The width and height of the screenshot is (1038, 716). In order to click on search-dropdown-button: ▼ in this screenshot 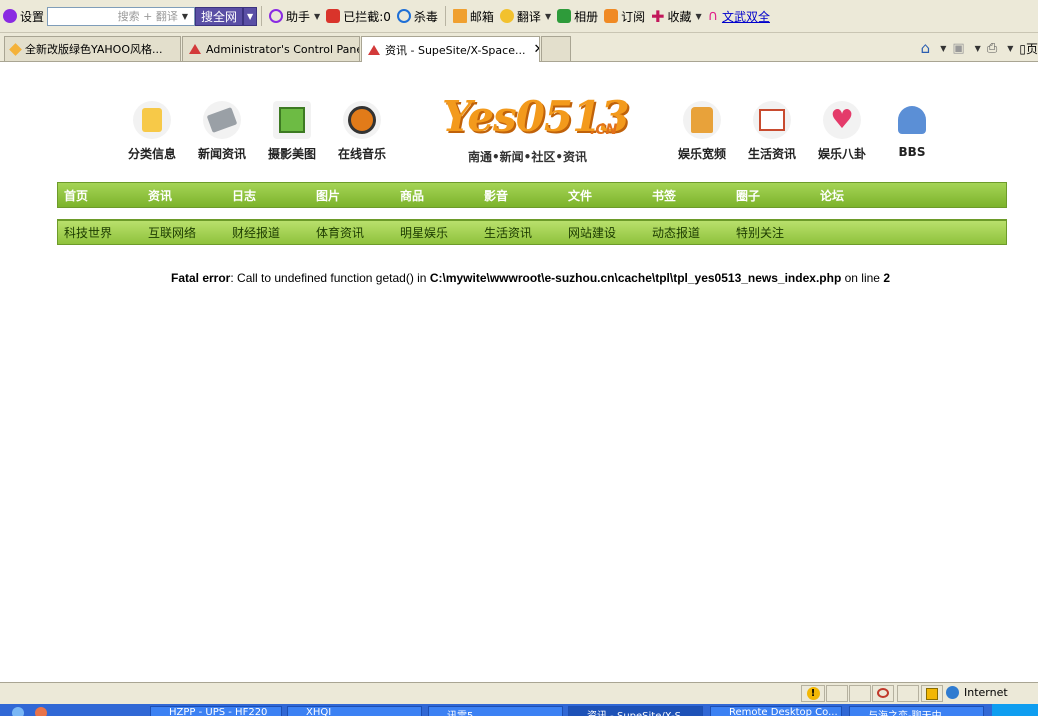, I will do `click(250, 16)`.